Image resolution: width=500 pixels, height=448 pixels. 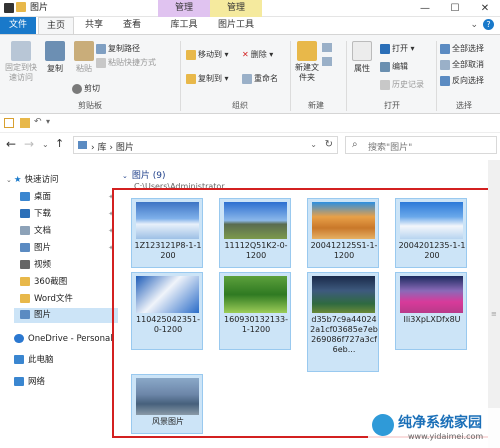 I want to click on paste-shortcut-icon, so click(x=101, y=62).